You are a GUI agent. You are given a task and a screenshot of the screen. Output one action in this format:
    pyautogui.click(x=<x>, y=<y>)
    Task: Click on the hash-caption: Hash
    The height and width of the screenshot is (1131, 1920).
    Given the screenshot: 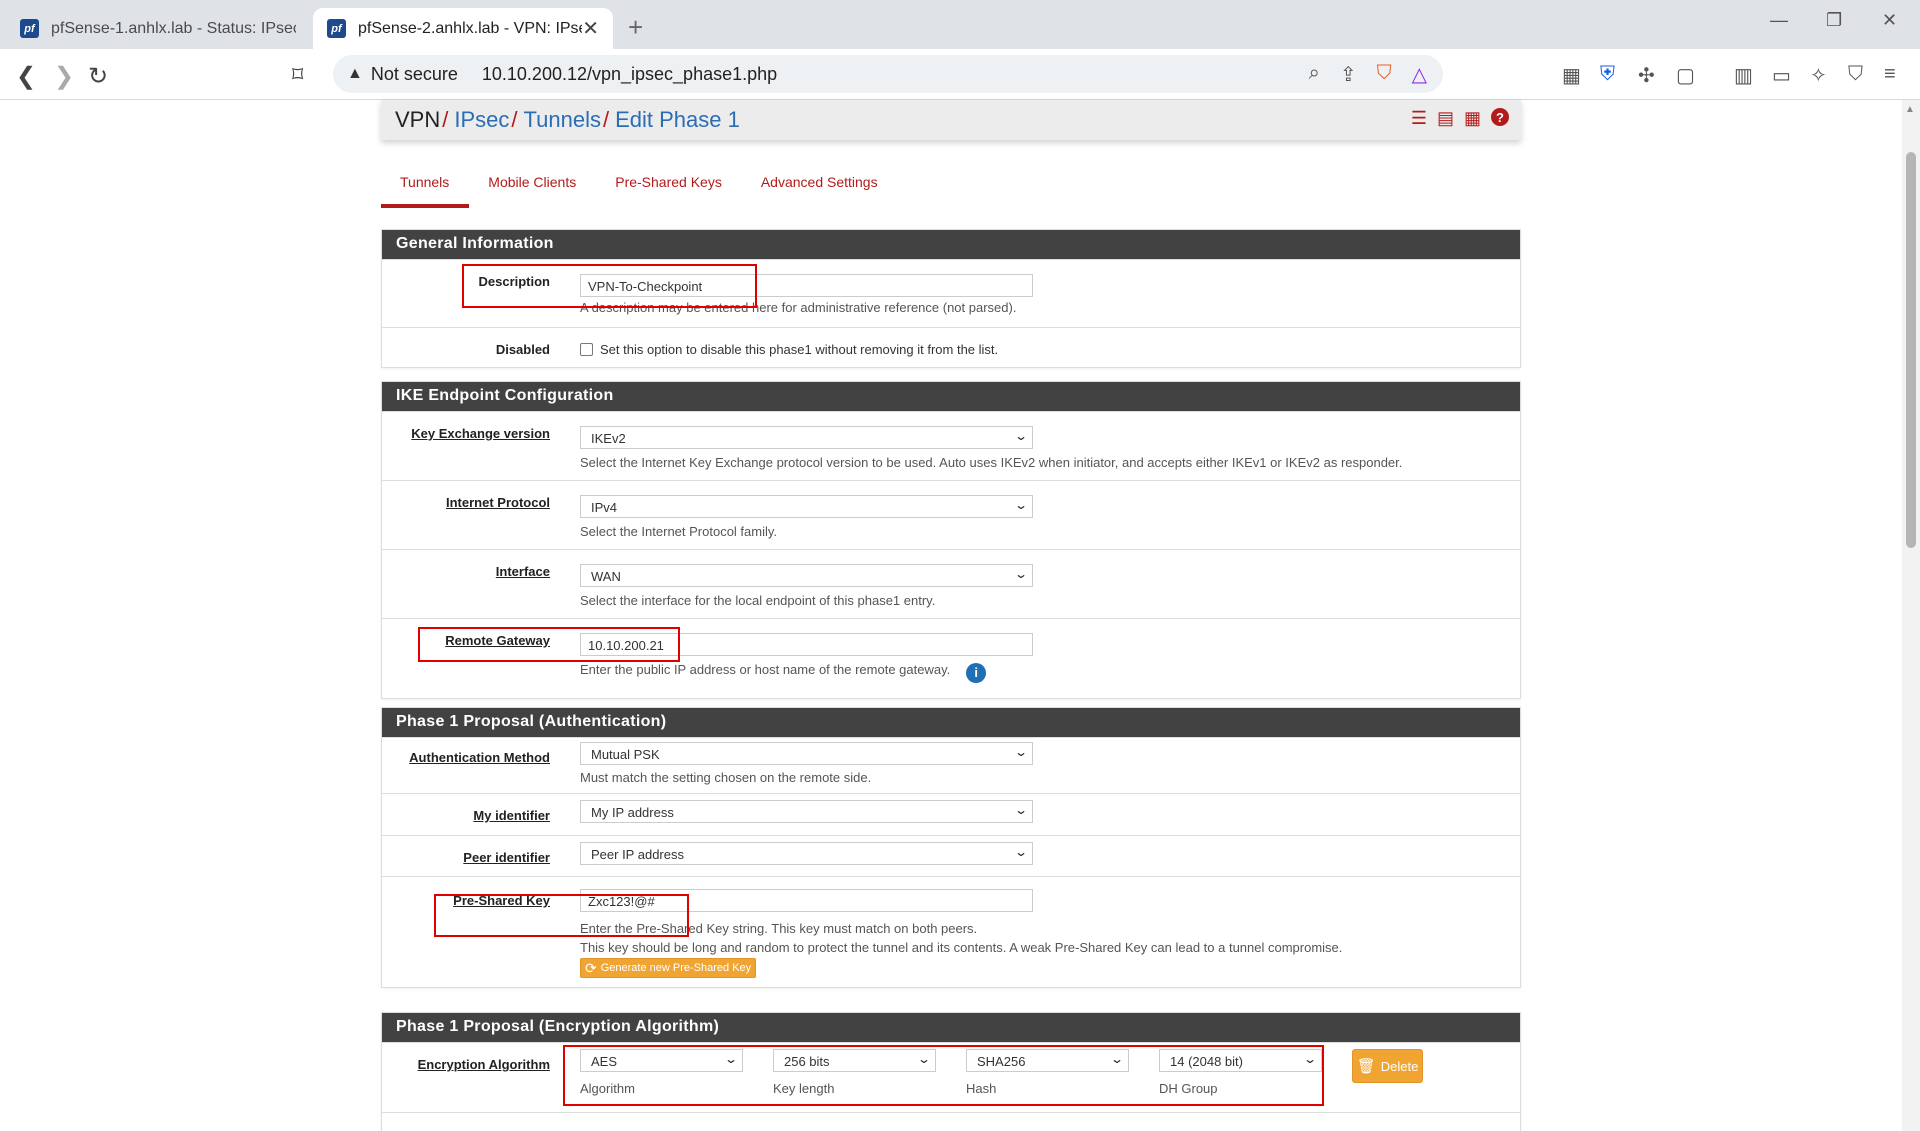 What is the action you would take?
    pyautogui.click(x=981, y=1088)
    